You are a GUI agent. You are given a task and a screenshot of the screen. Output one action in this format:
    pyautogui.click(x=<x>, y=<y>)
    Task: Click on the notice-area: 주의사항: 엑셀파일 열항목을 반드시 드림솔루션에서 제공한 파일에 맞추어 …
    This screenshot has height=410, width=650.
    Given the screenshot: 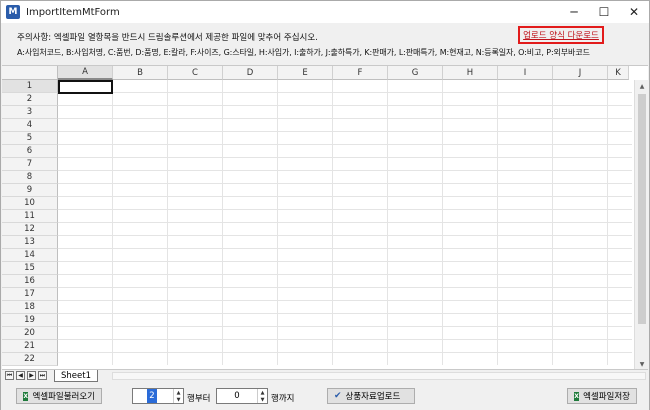 What is the action you would take?
    pyautogui.click(x=325, y=44)
    